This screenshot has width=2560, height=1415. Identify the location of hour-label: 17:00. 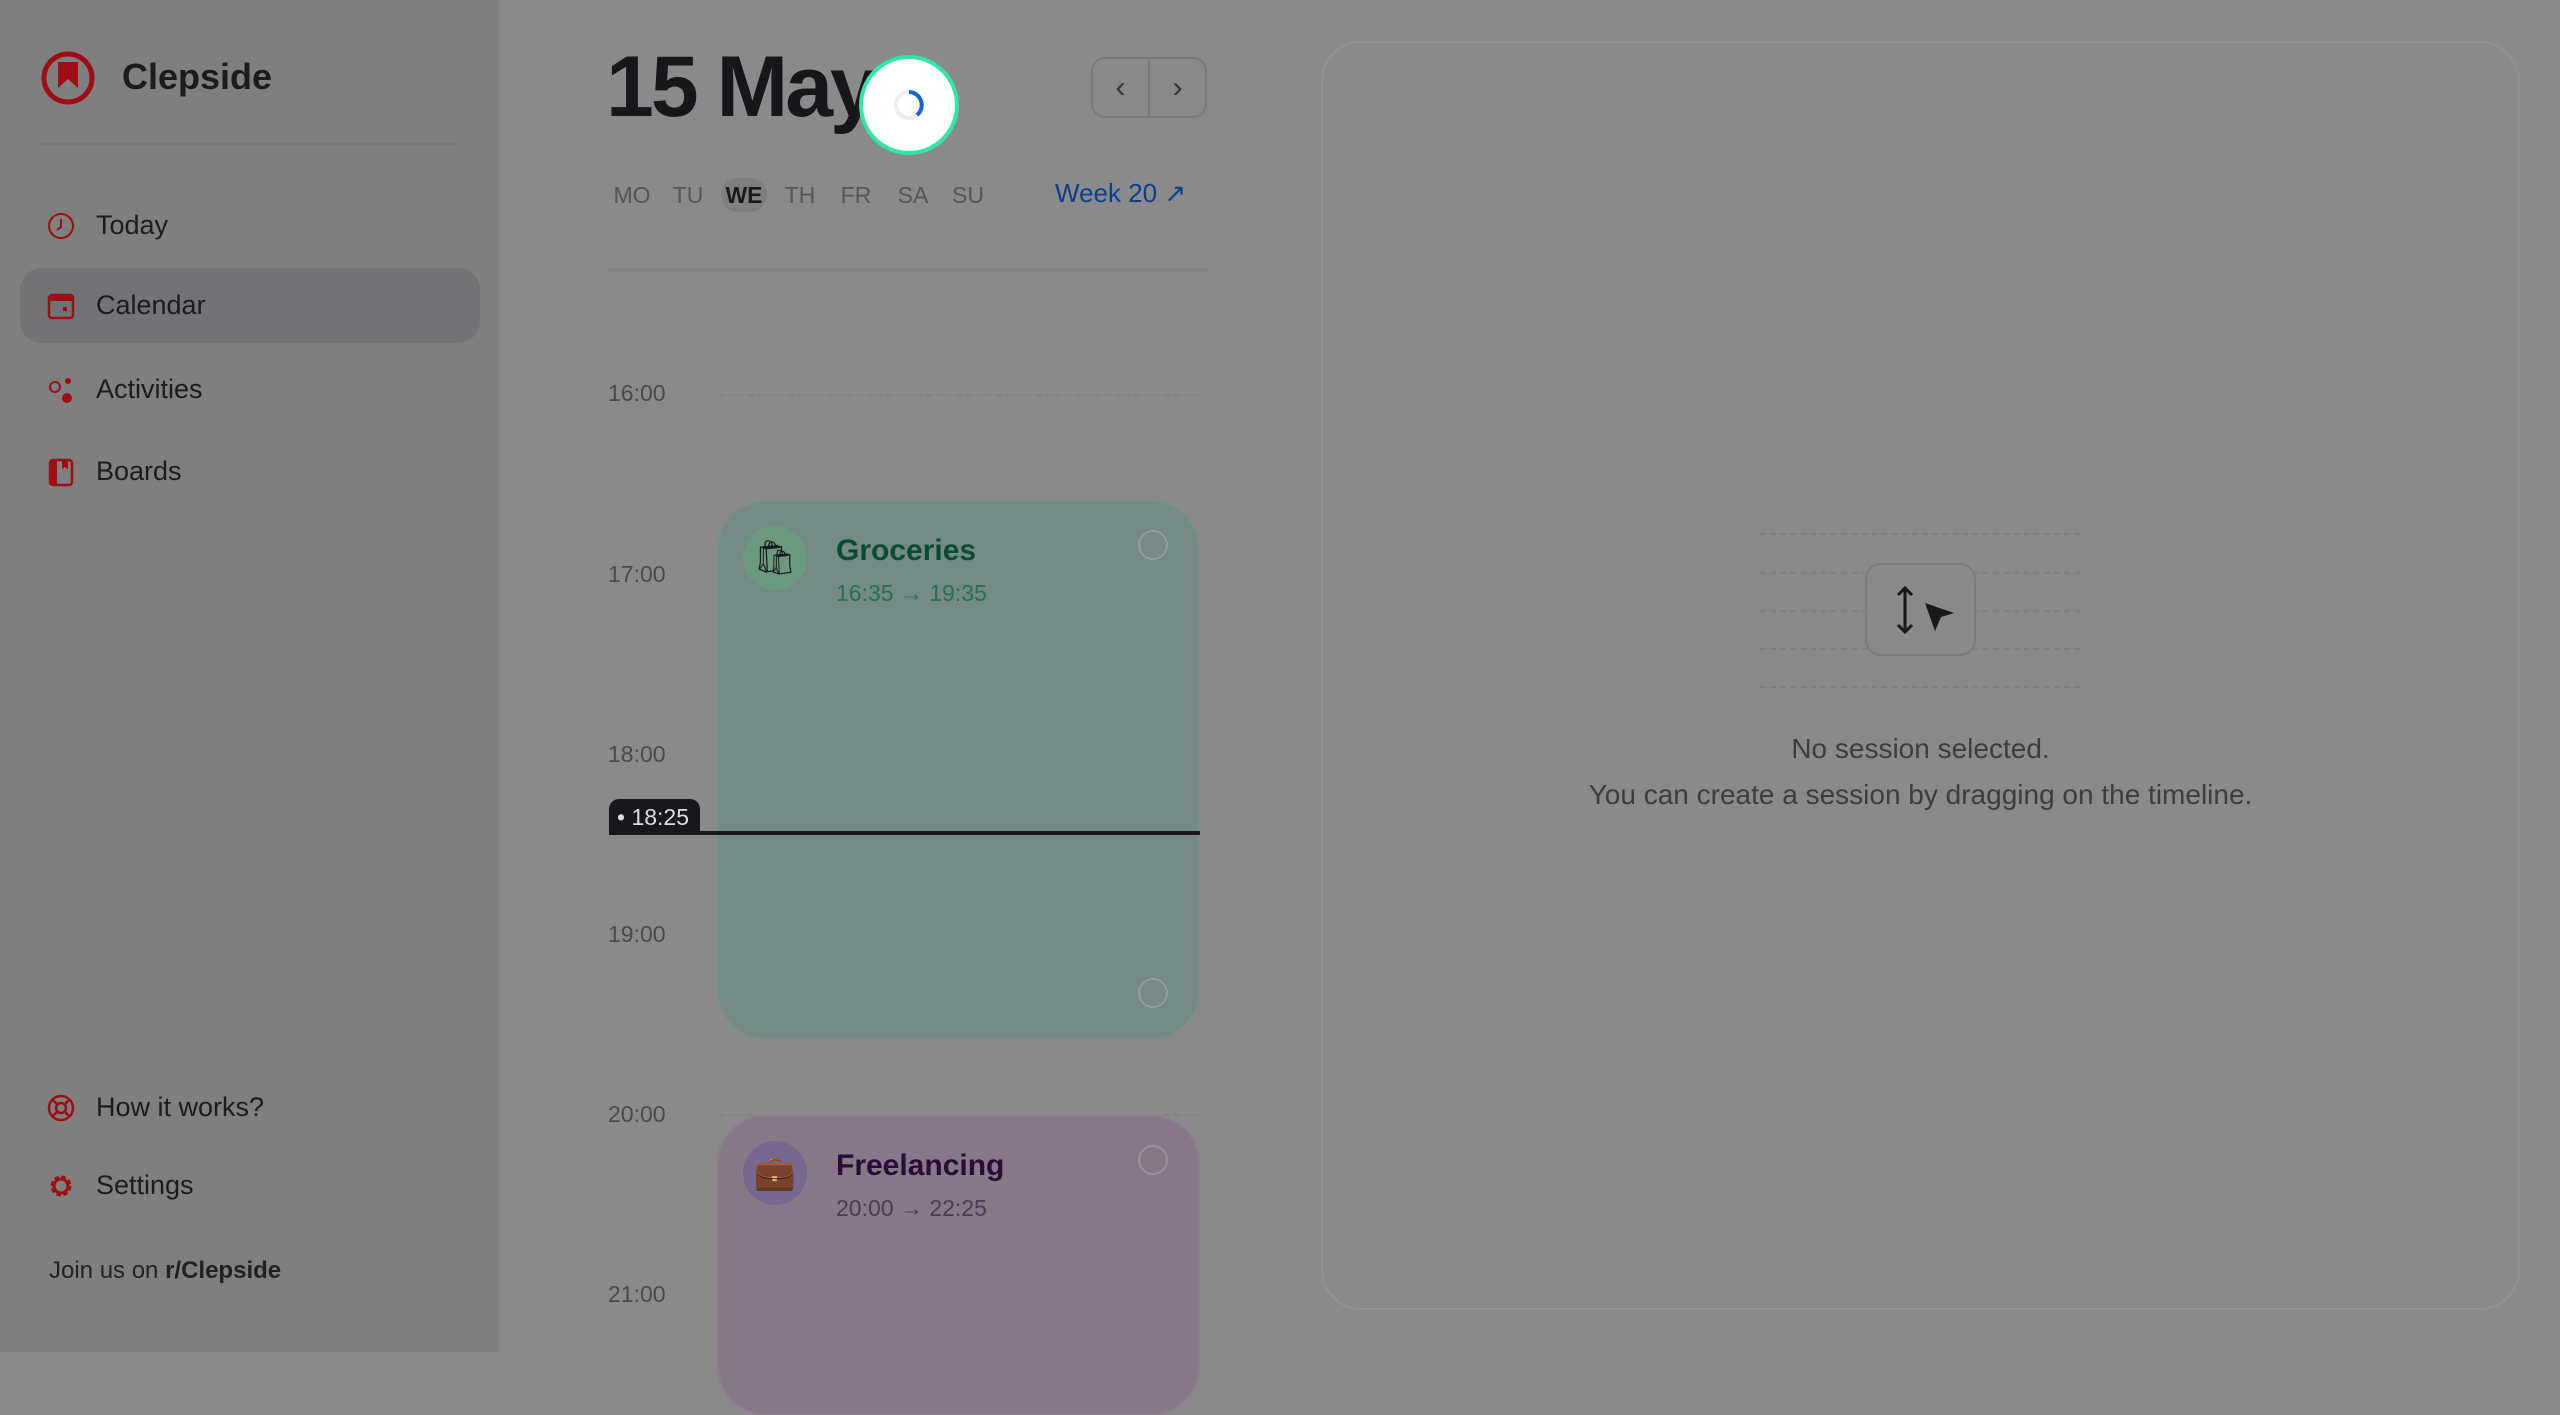
(637, 574).